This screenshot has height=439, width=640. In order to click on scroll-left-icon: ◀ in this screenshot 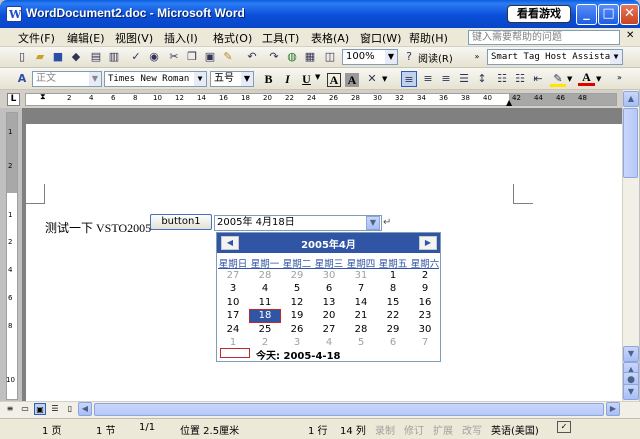, I will do `click(85, 409)`.